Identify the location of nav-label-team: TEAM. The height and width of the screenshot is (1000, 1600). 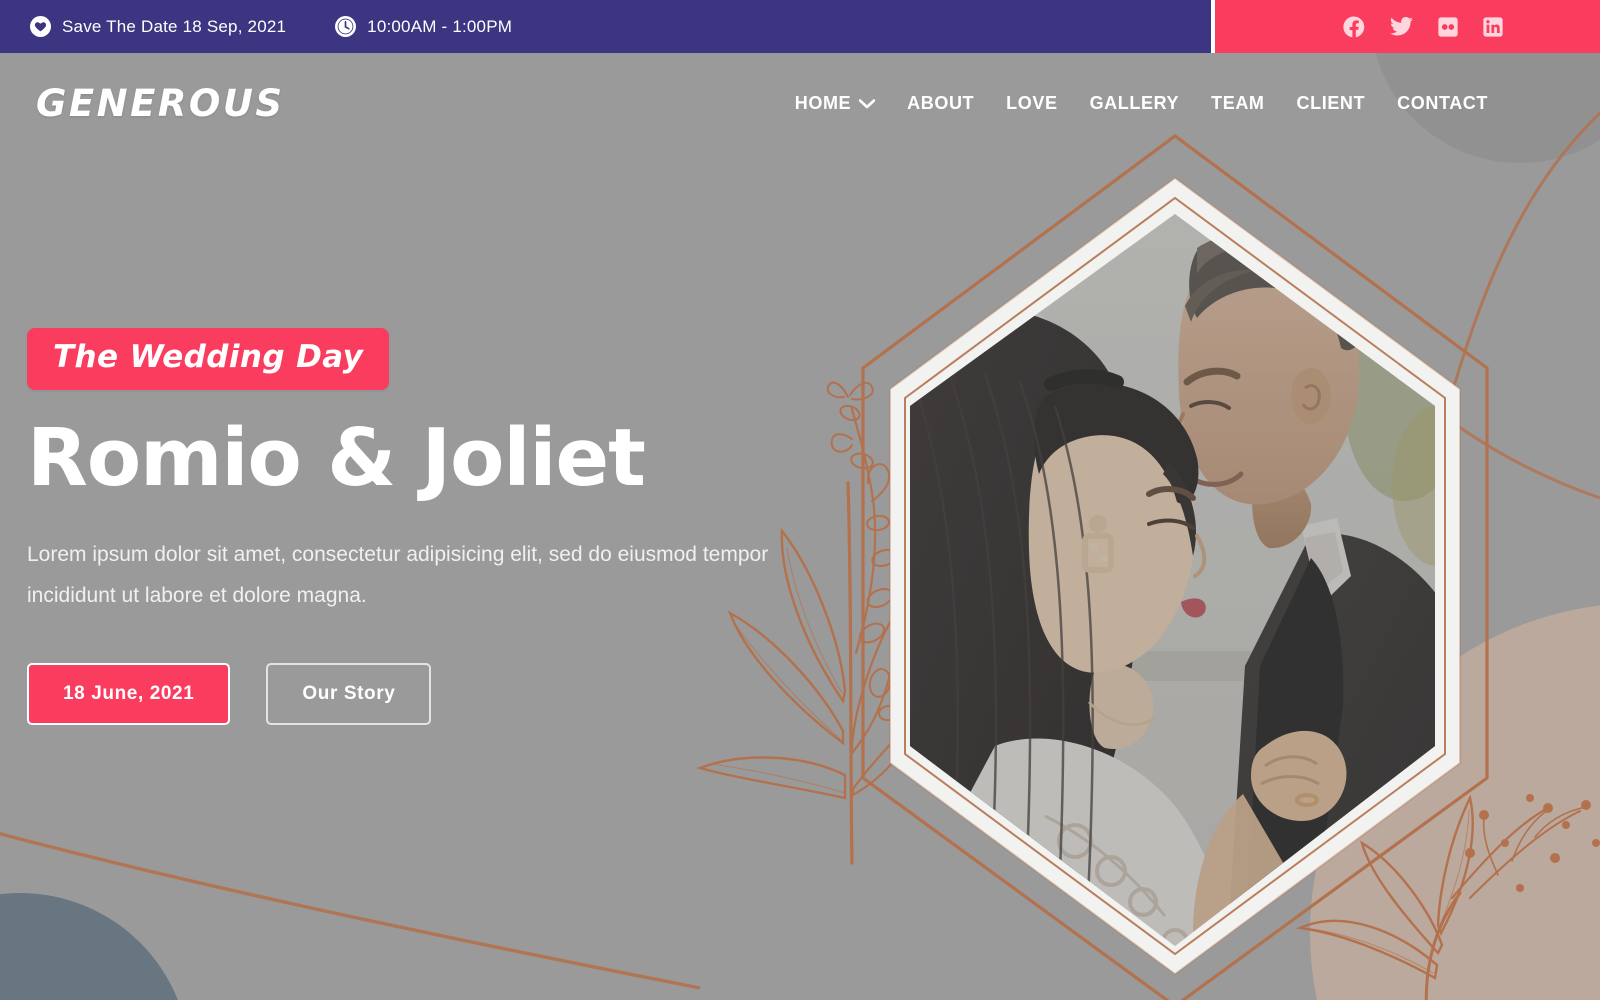
(1238, 102).